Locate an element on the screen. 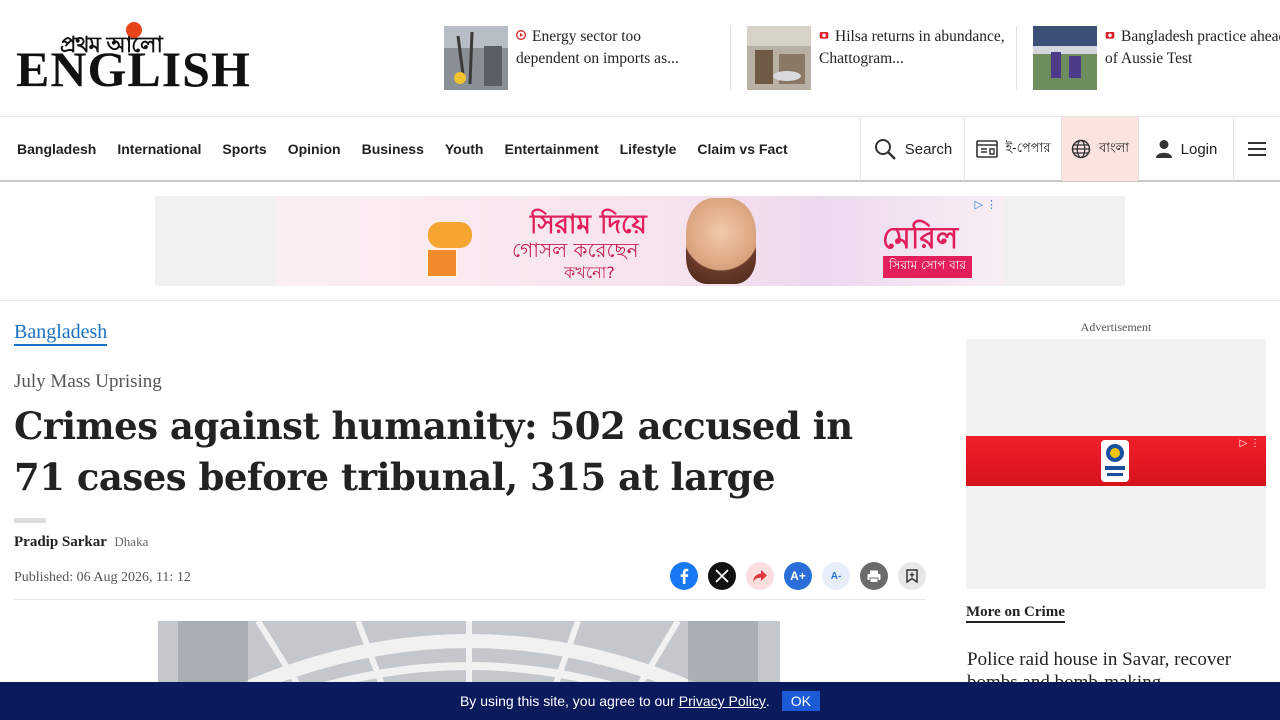  ad-question: কখনো? is located at coordinates (589, 272).